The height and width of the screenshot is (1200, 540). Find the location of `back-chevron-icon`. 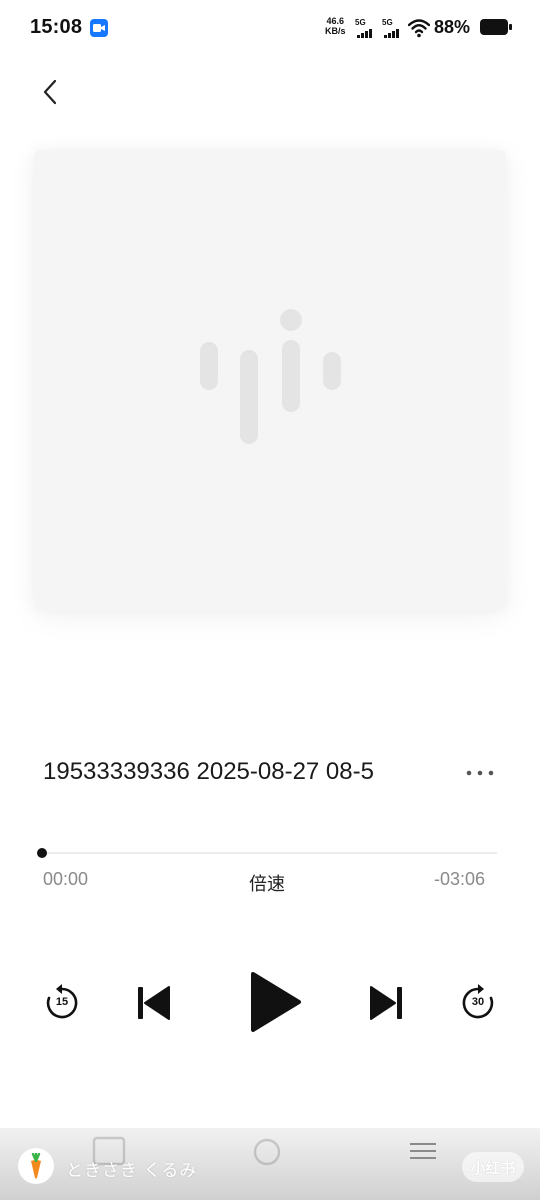

back-chevron-icon is located at coordinates (50, 92).